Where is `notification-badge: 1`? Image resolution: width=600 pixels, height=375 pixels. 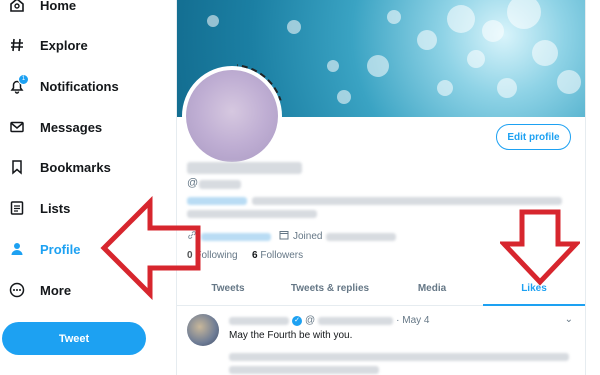
notification-badge: 1 is located at coordinates (23, 79).